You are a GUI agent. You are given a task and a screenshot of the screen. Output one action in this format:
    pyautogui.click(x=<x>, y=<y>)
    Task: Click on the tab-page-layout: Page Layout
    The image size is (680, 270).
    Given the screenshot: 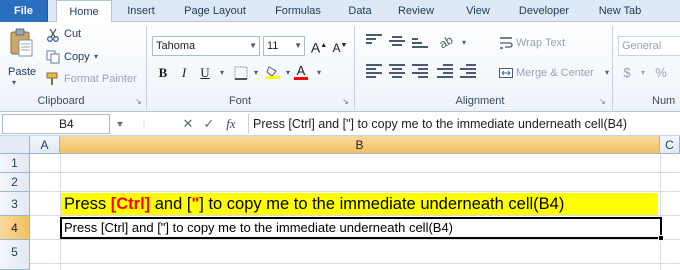 What is the action you would take?
    pyautogui.click(x=215, y=11)
    